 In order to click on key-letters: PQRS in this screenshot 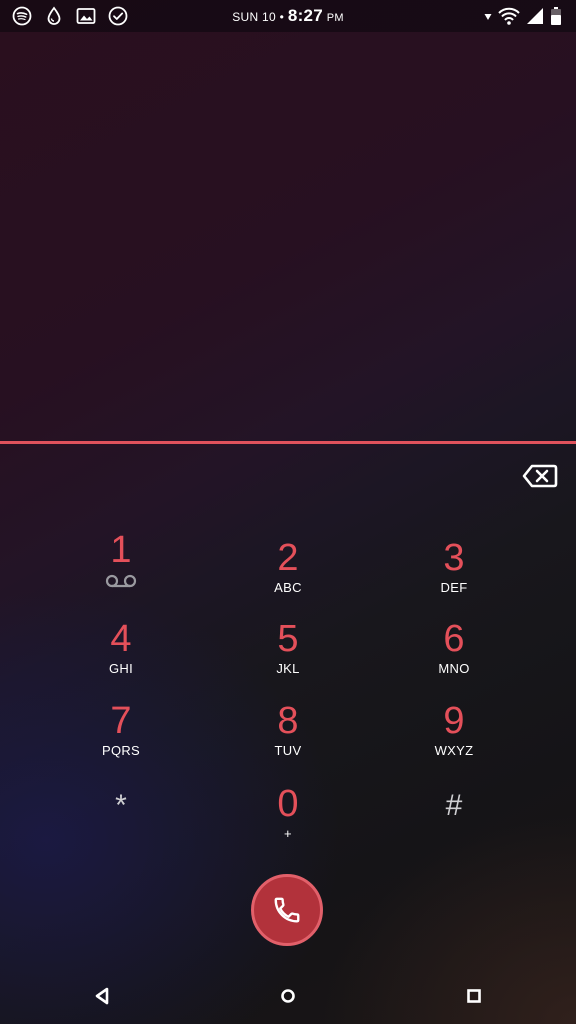, I will do `click(121, 750)`.